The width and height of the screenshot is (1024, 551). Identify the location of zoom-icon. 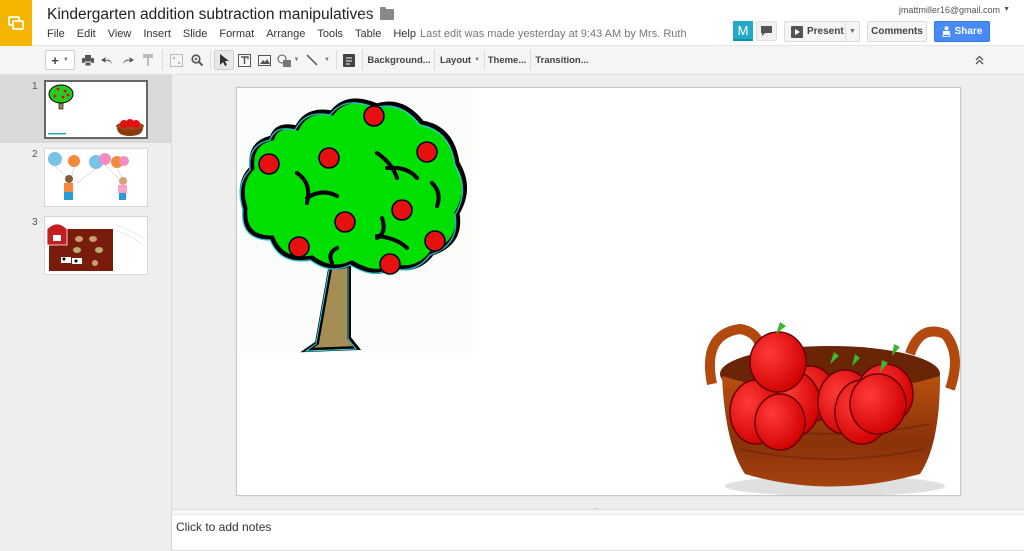
(197, 60).